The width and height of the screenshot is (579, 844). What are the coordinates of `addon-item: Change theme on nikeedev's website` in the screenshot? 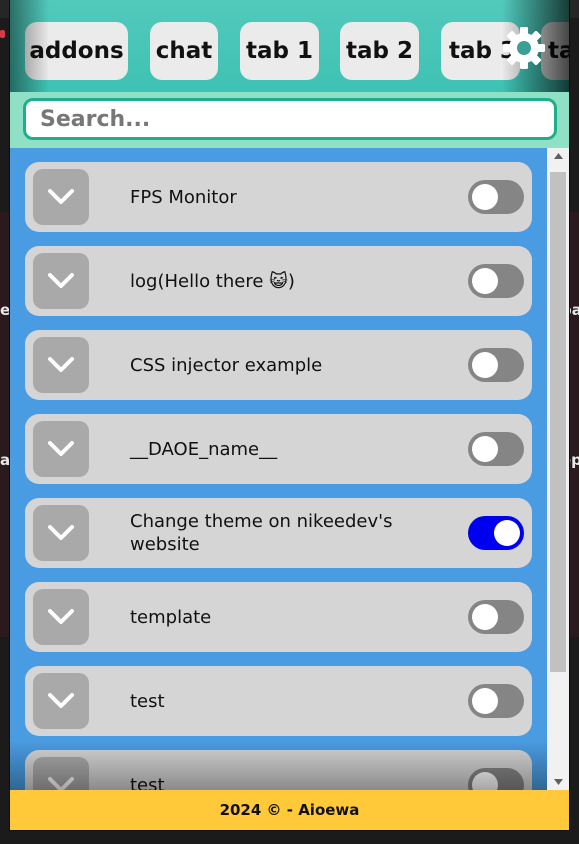 It's located at (278, 533).